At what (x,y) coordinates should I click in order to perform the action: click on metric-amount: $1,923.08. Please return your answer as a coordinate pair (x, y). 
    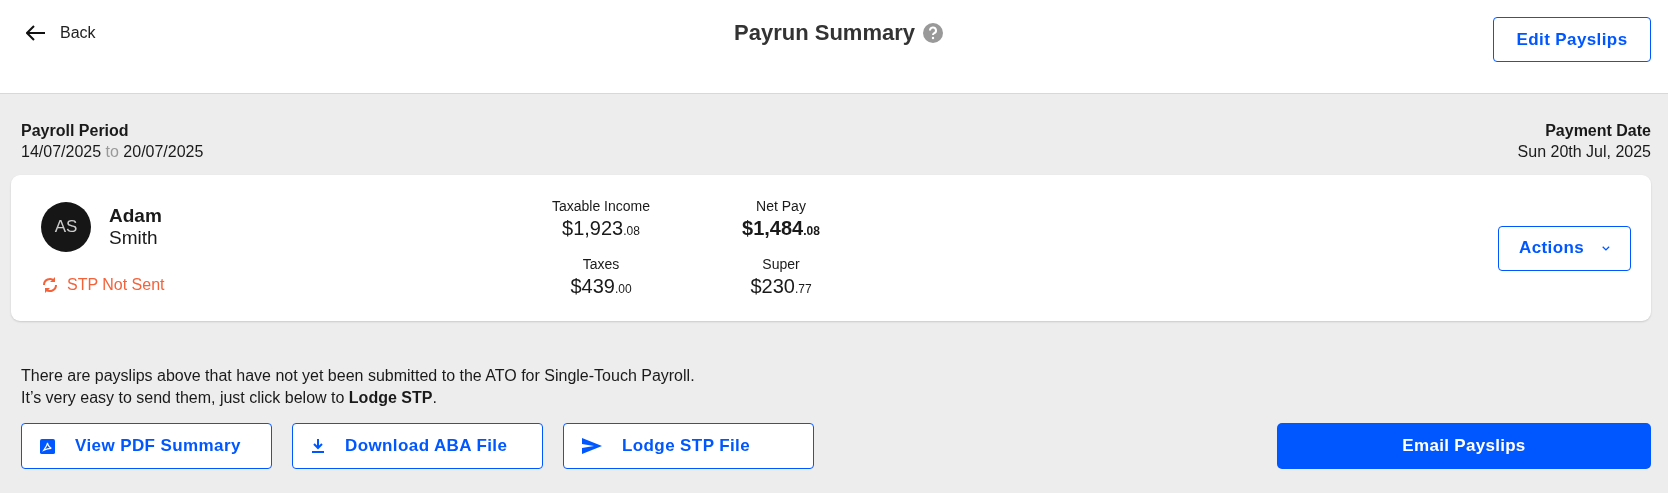
    Looking at the image, I should click on (601, 228).